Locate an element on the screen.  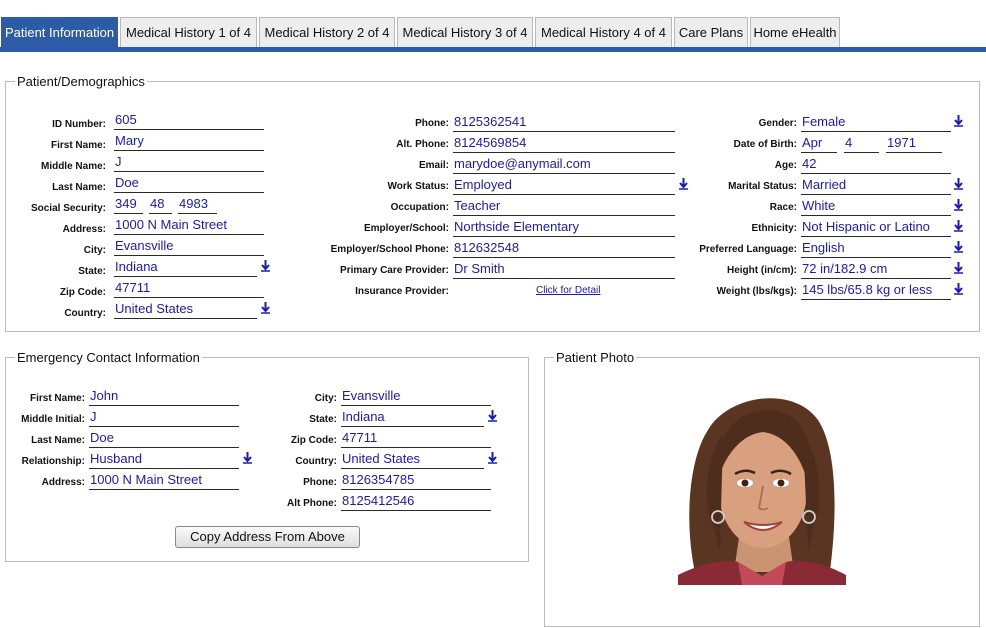
emergency-alt-phone-field: 8125412546 is located at coordinates (416, 502).